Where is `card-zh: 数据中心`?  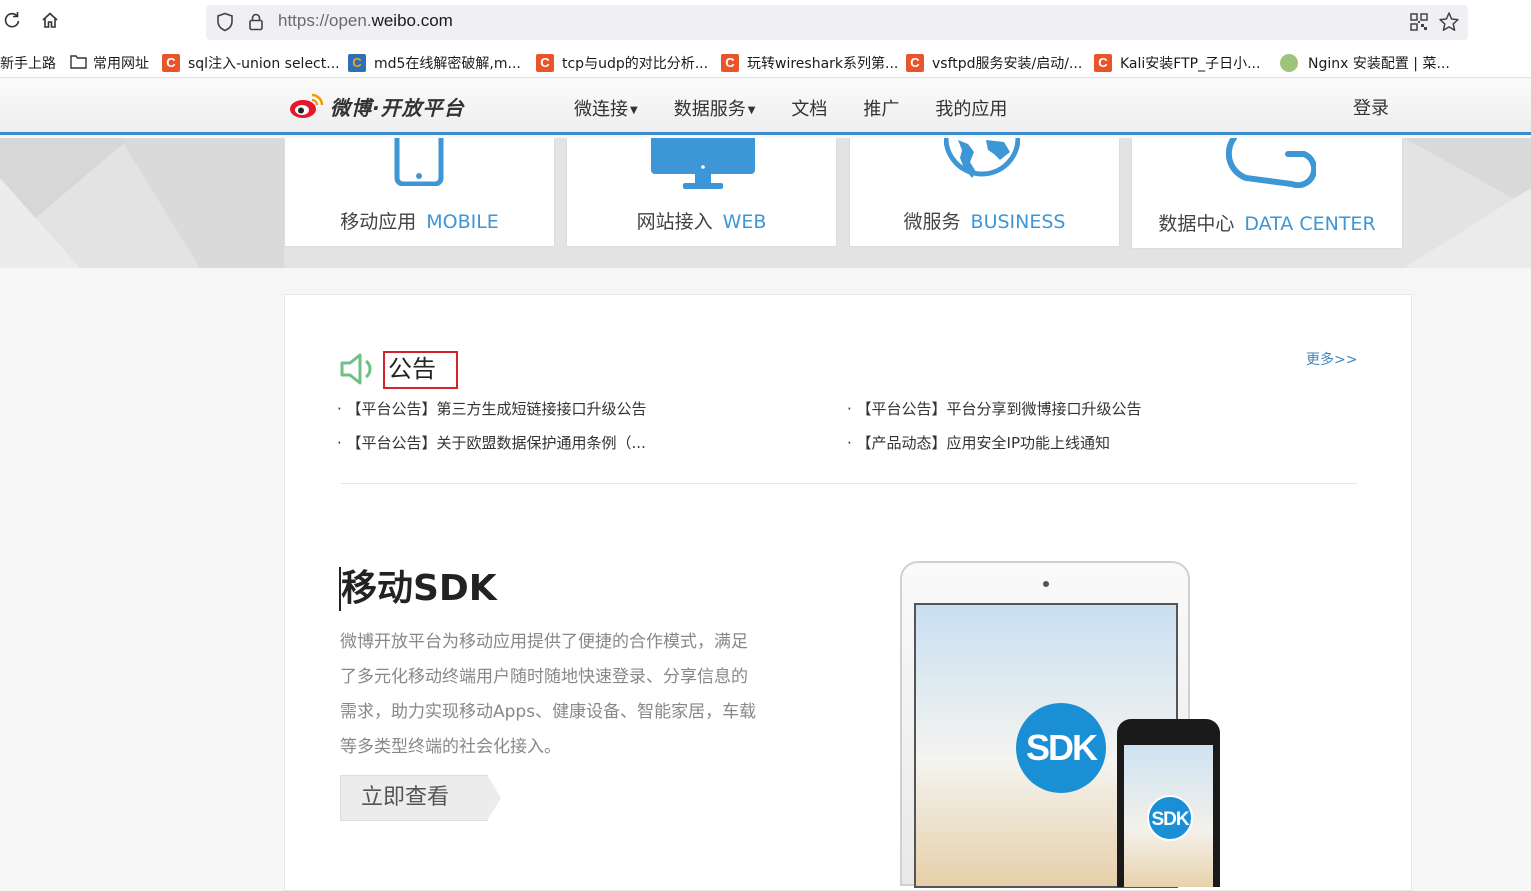 card-zh: 数据中心 is located at coordinates (1196, 224).